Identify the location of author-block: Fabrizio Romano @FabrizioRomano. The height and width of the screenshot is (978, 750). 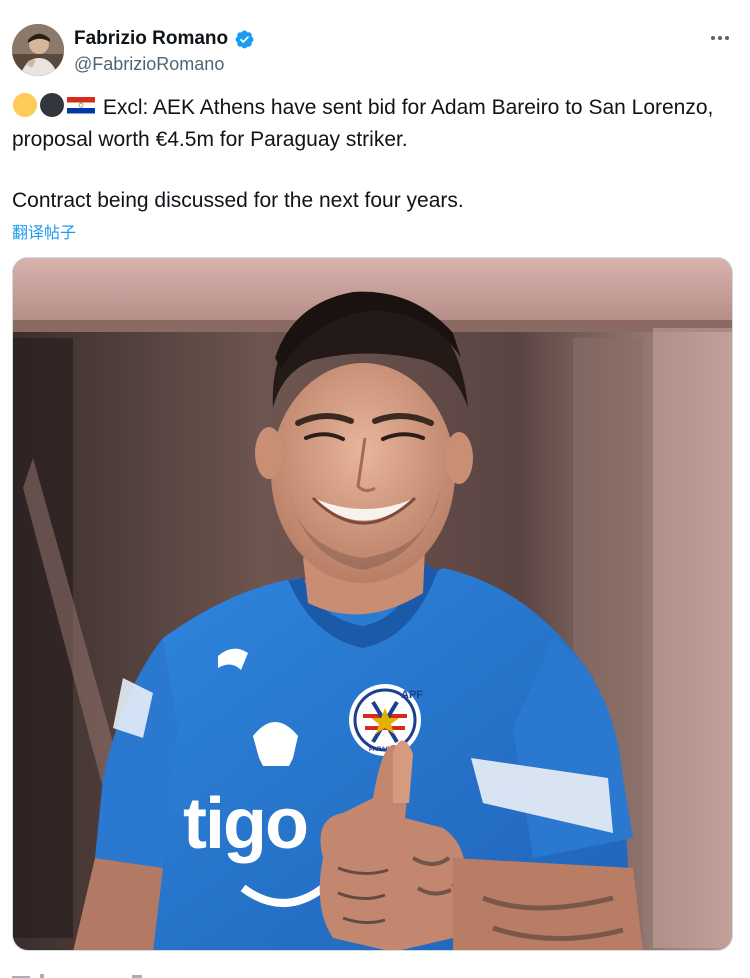
(164, 50).